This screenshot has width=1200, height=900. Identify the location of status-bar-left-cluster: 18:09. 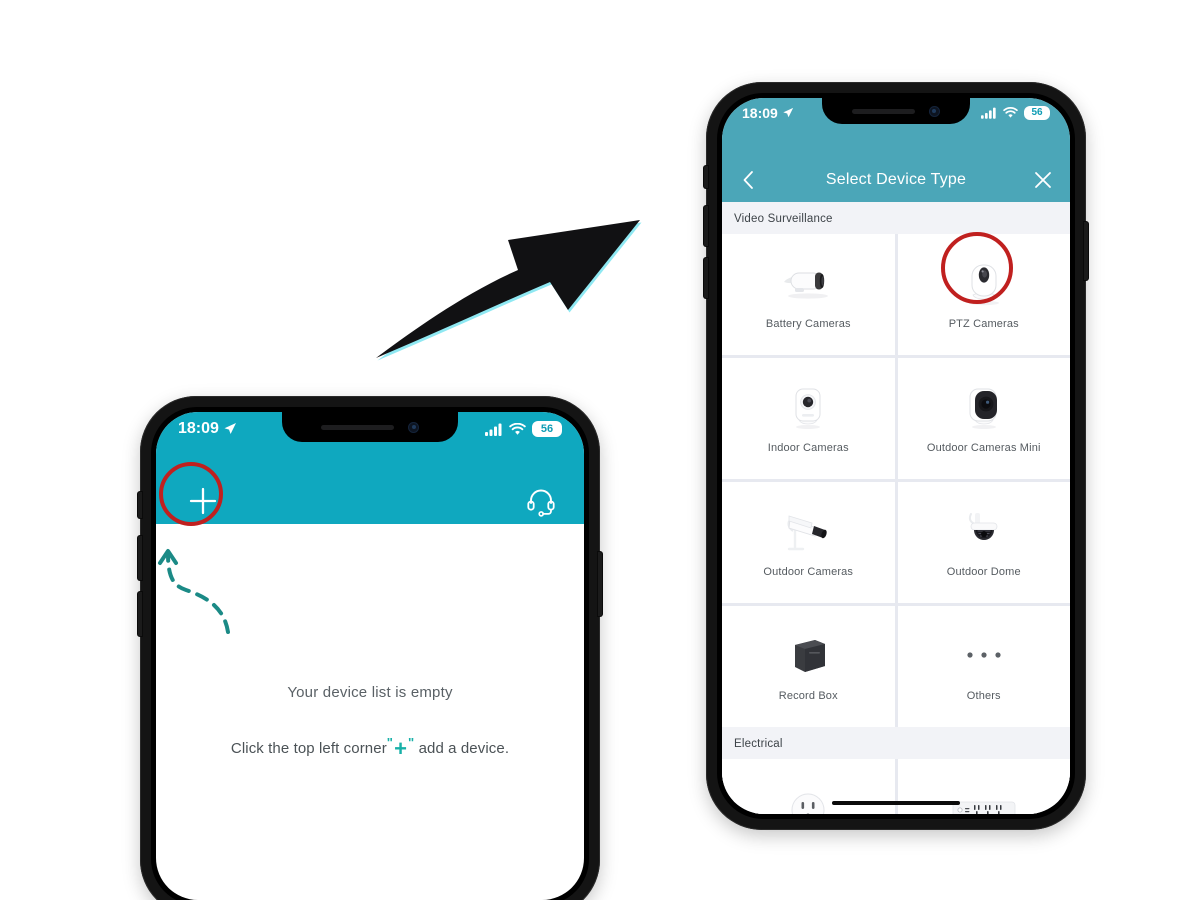
(207, 429).